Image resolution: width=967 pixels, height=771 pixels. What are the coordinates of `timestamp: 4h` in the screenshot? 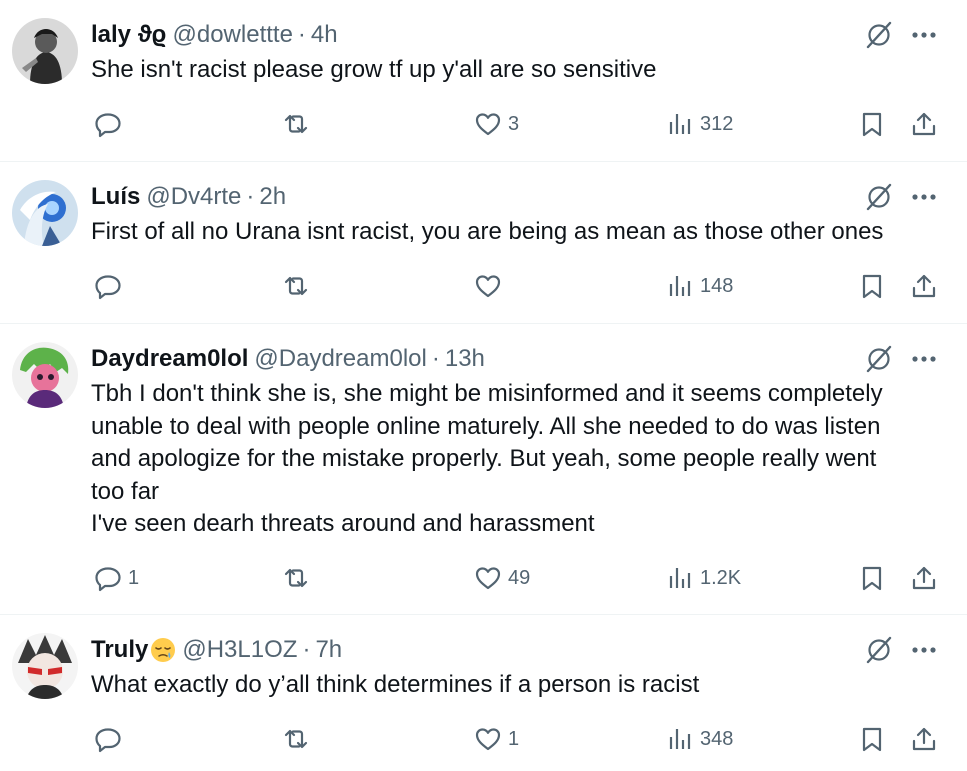 It's located at (324, 35).